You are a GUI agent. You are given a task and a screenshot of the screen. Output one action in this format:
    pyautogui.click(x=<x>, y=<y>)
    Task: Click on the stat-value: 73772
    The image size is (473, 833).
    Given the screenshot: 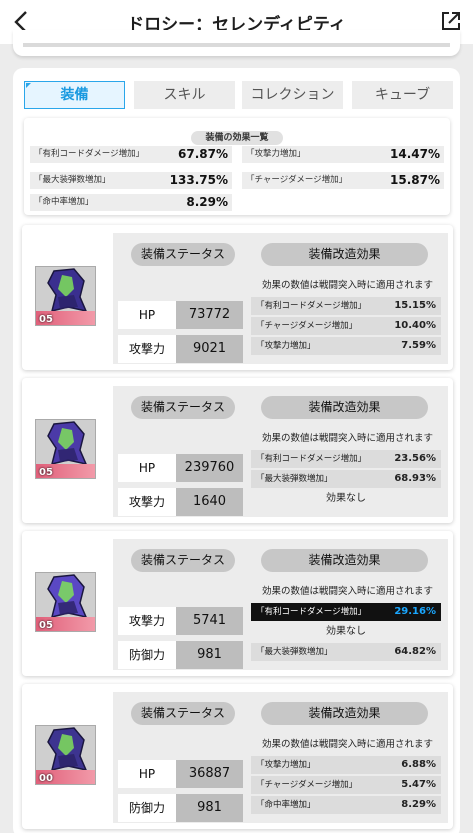 What is the action you would take?
    pyautogui.click(x=209, y=315)
    